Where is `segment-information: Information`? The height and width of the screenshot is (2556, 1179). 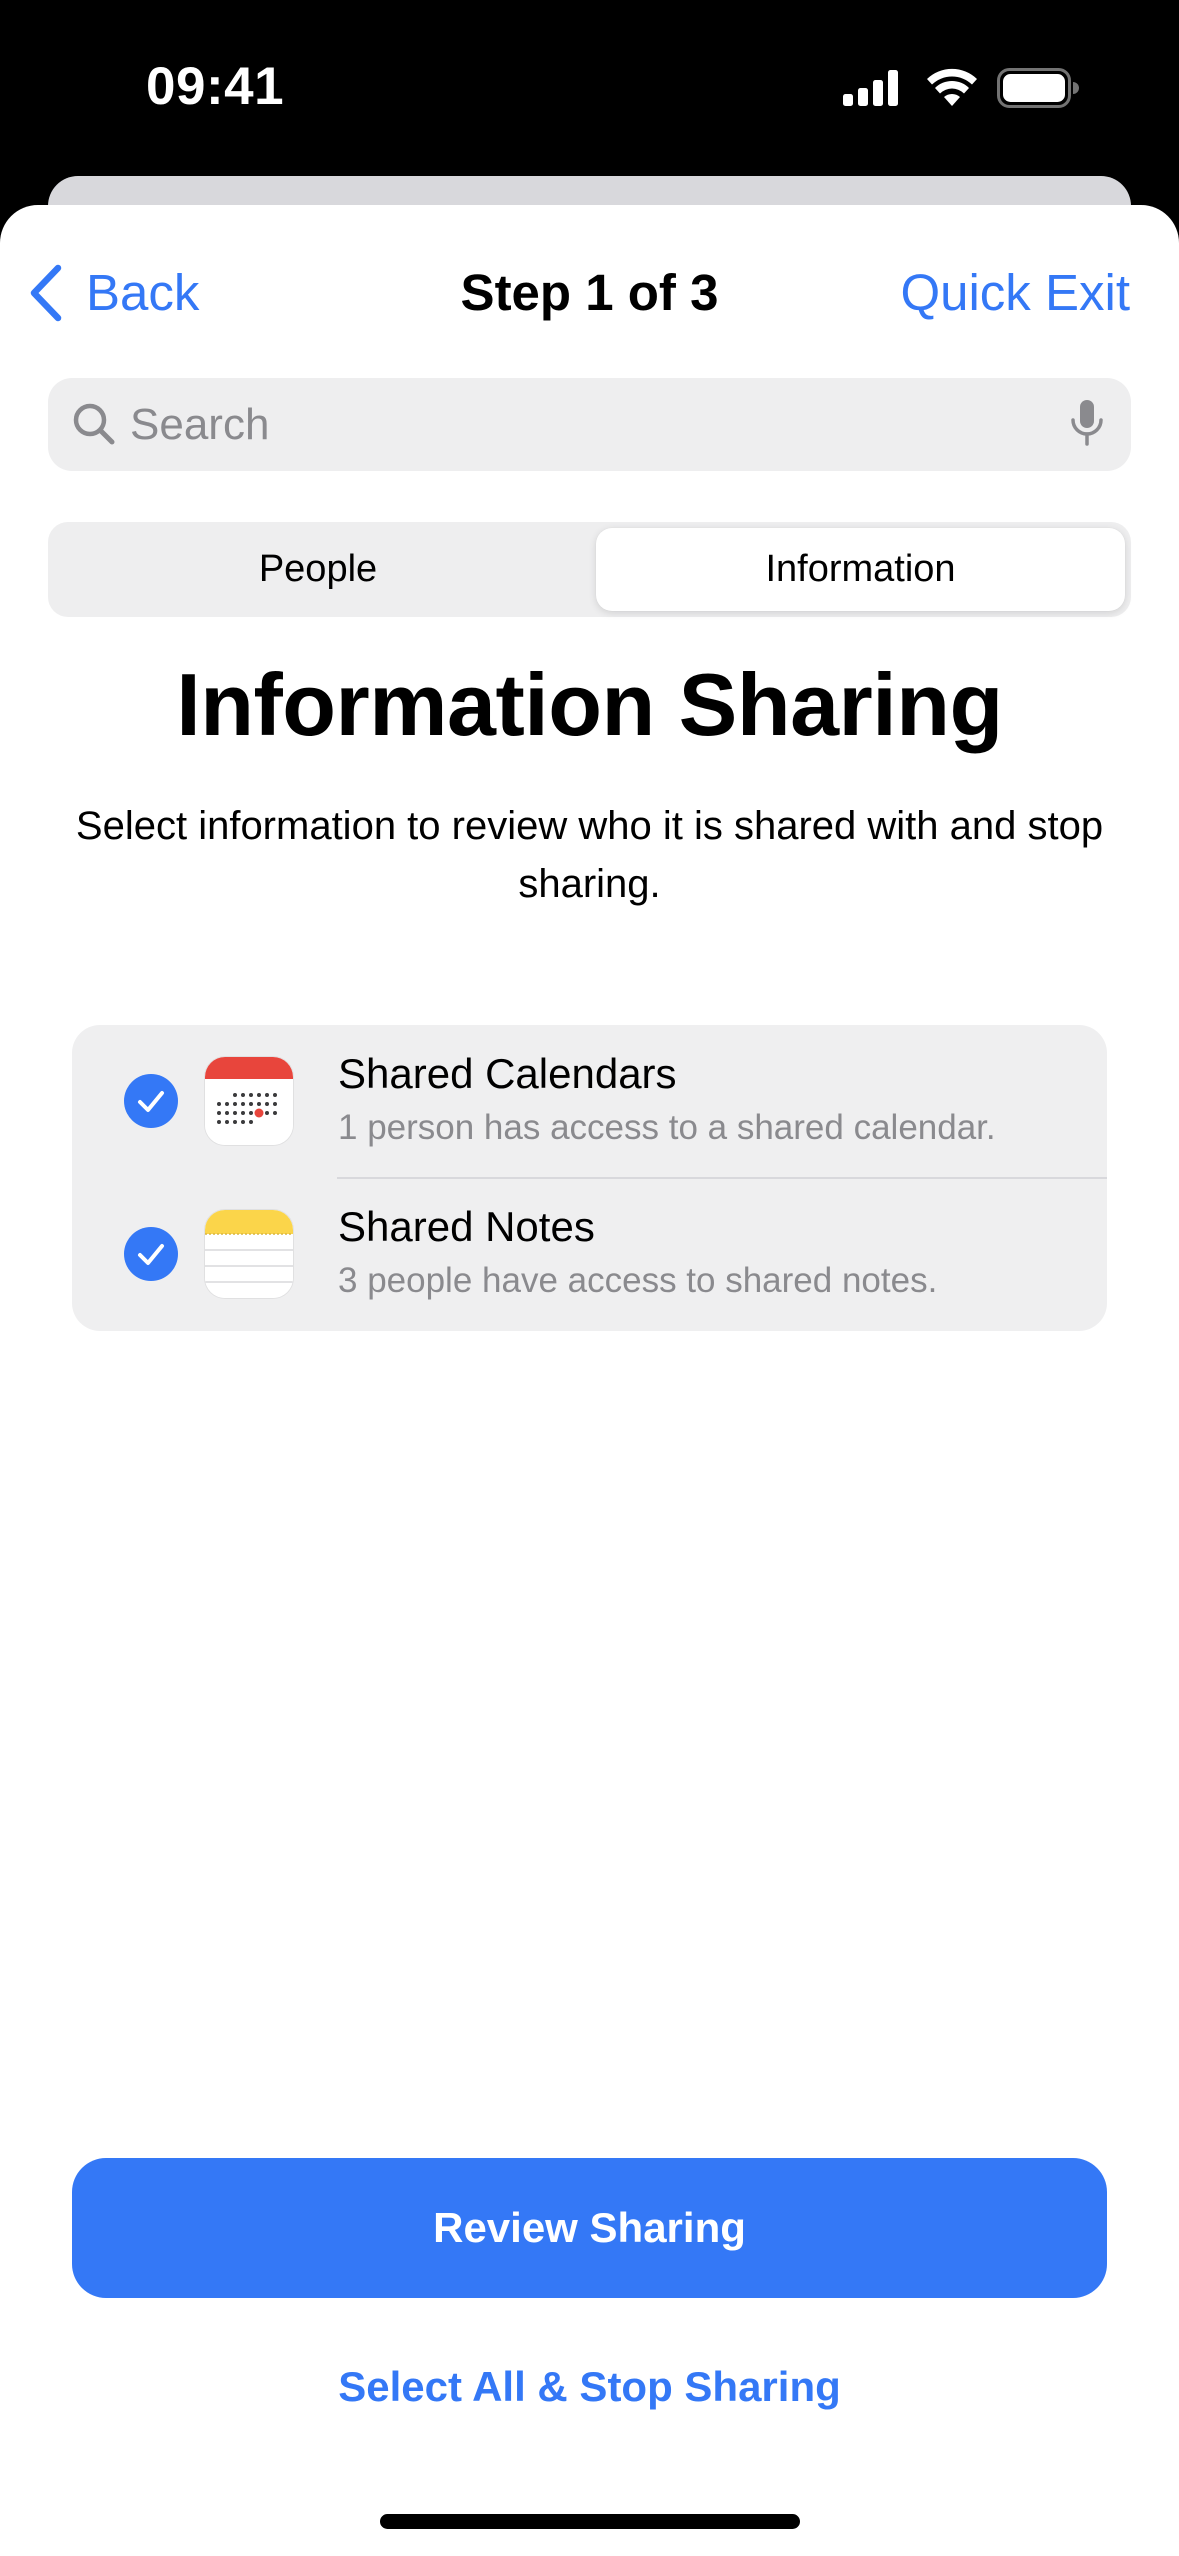 segment-information: Information is located at coordinates (860, 569).